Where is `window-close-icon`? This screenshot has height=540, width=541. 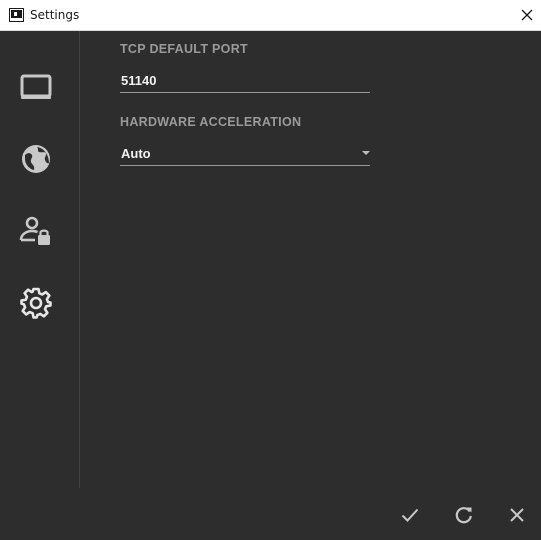 window-close-icon is located at coordinates (527, 15).